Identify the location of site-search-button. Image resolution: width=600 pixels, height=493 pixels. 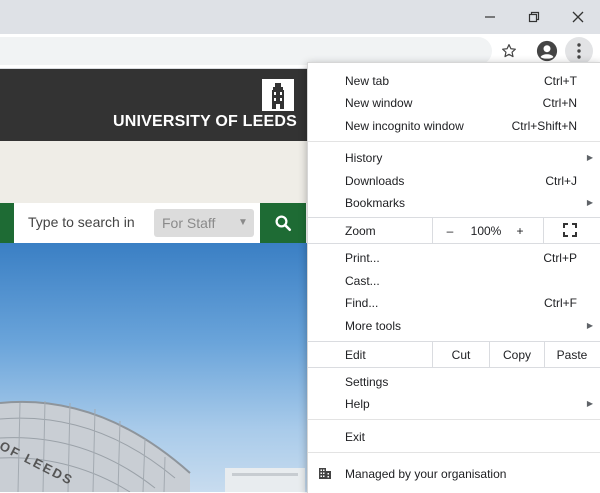
(283, 223).